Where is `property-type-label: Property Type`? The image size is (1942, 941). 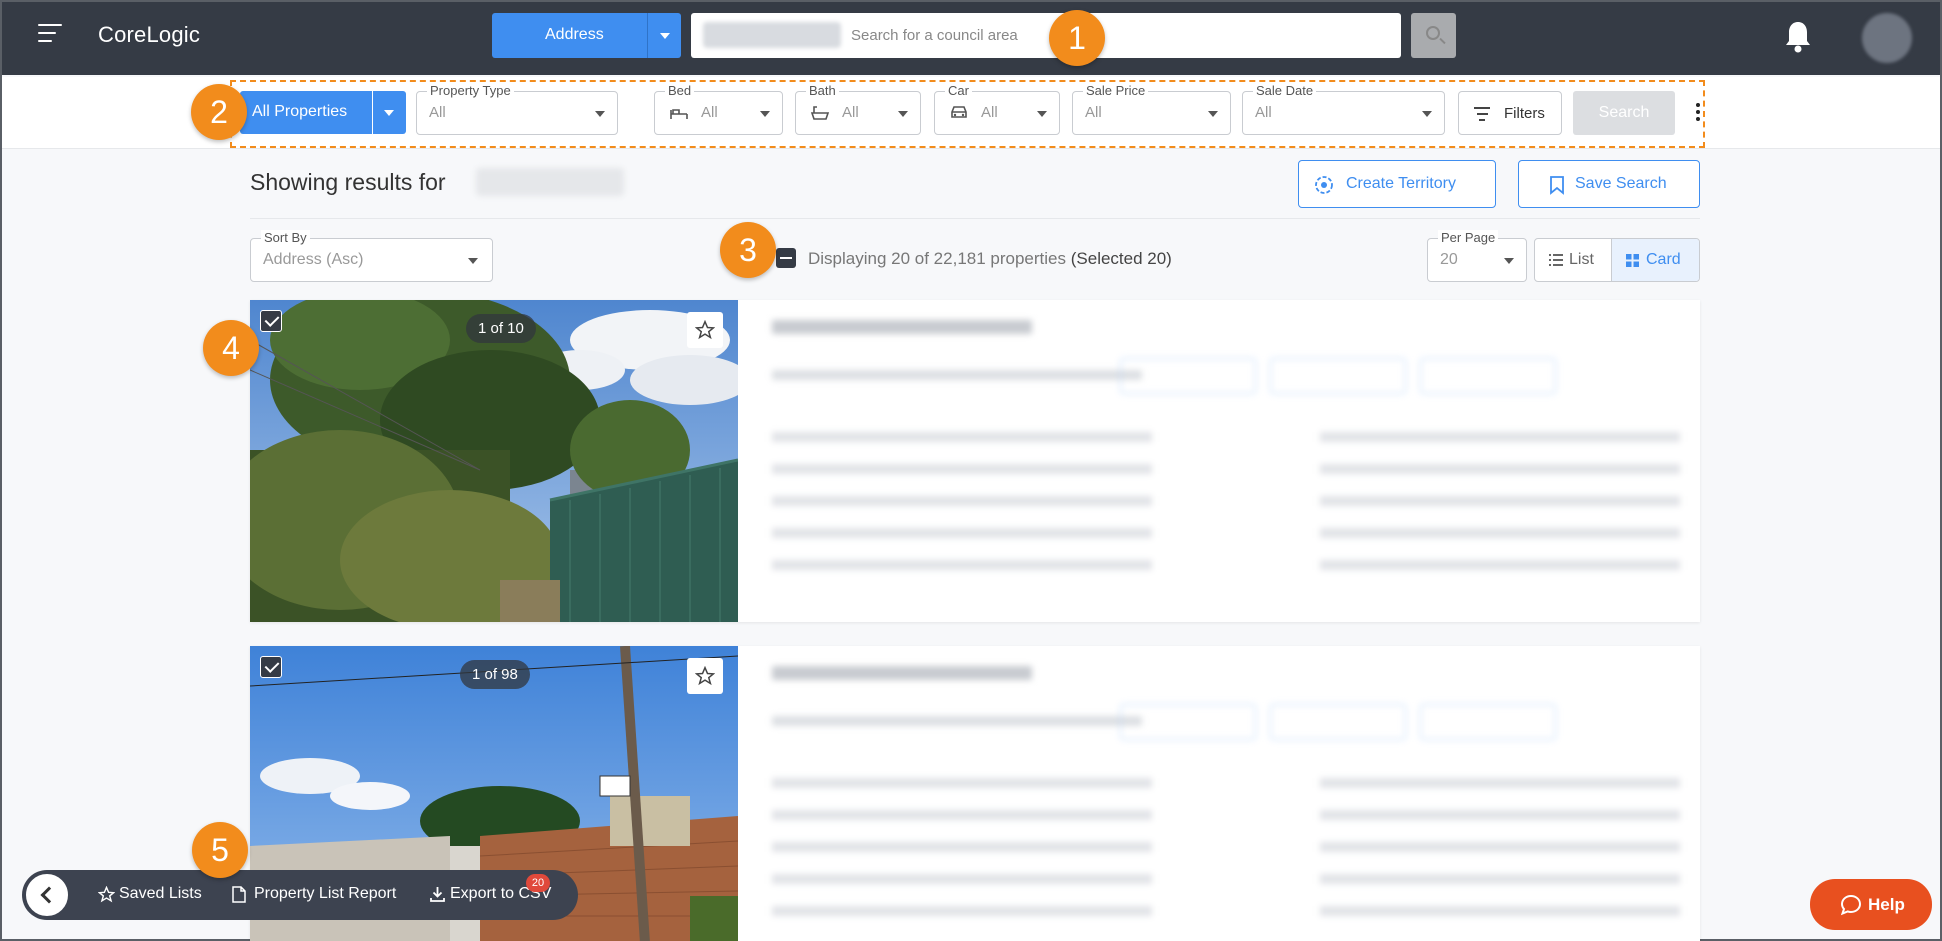
property-type-label: Property Type is located at coordinates (470, 90).